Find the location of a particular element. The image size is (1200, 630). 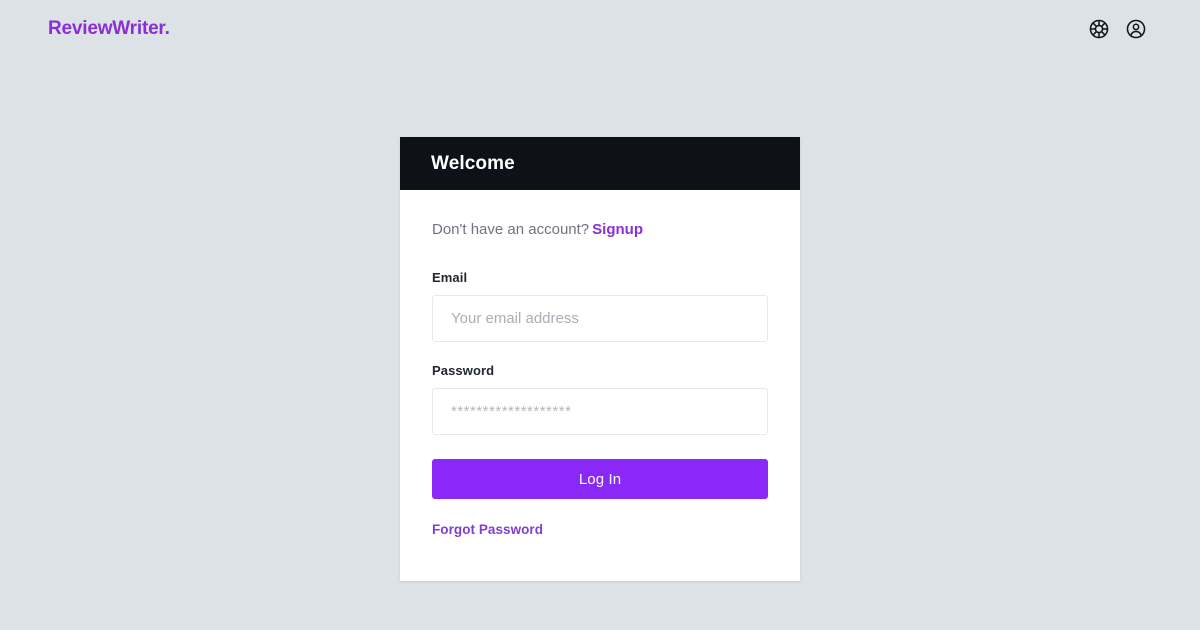

login-card-header: Welcome is located at coordinates (600, 163).